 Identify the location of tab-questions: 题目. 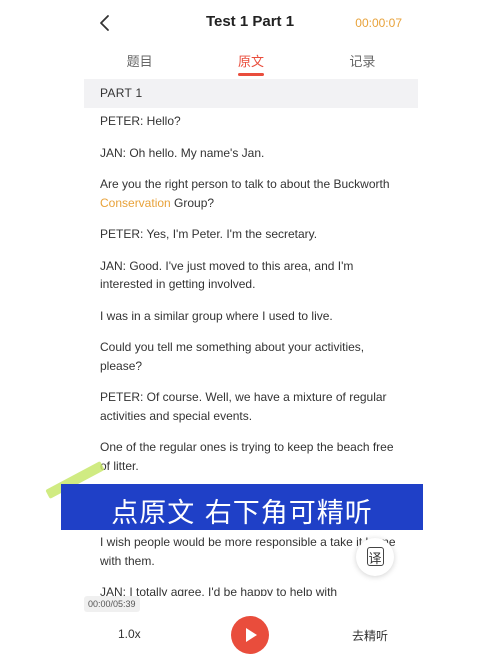
(139, 62).